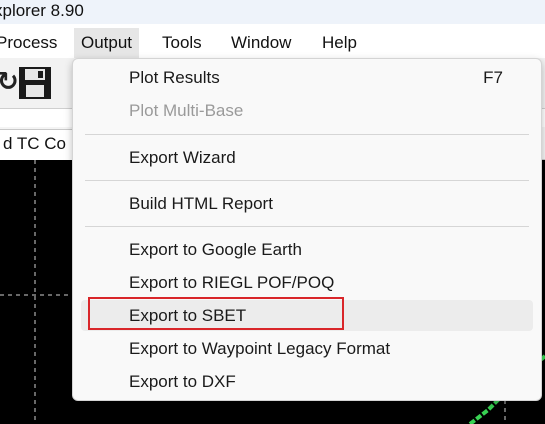 Image resolution: width=545 pixels, height=424 pixels. Describe the element at coordinates (261, 43) in the screenshot. I see `menu-window: Window` at that location.